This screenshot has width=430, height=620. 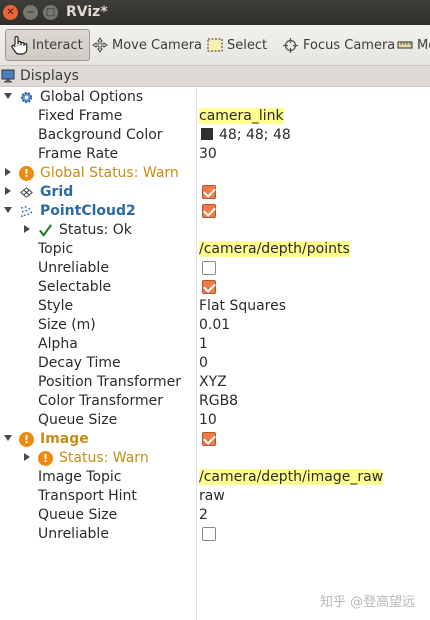 I want to click on unreliable-label: Unreliable, so click(x=73, y=268).